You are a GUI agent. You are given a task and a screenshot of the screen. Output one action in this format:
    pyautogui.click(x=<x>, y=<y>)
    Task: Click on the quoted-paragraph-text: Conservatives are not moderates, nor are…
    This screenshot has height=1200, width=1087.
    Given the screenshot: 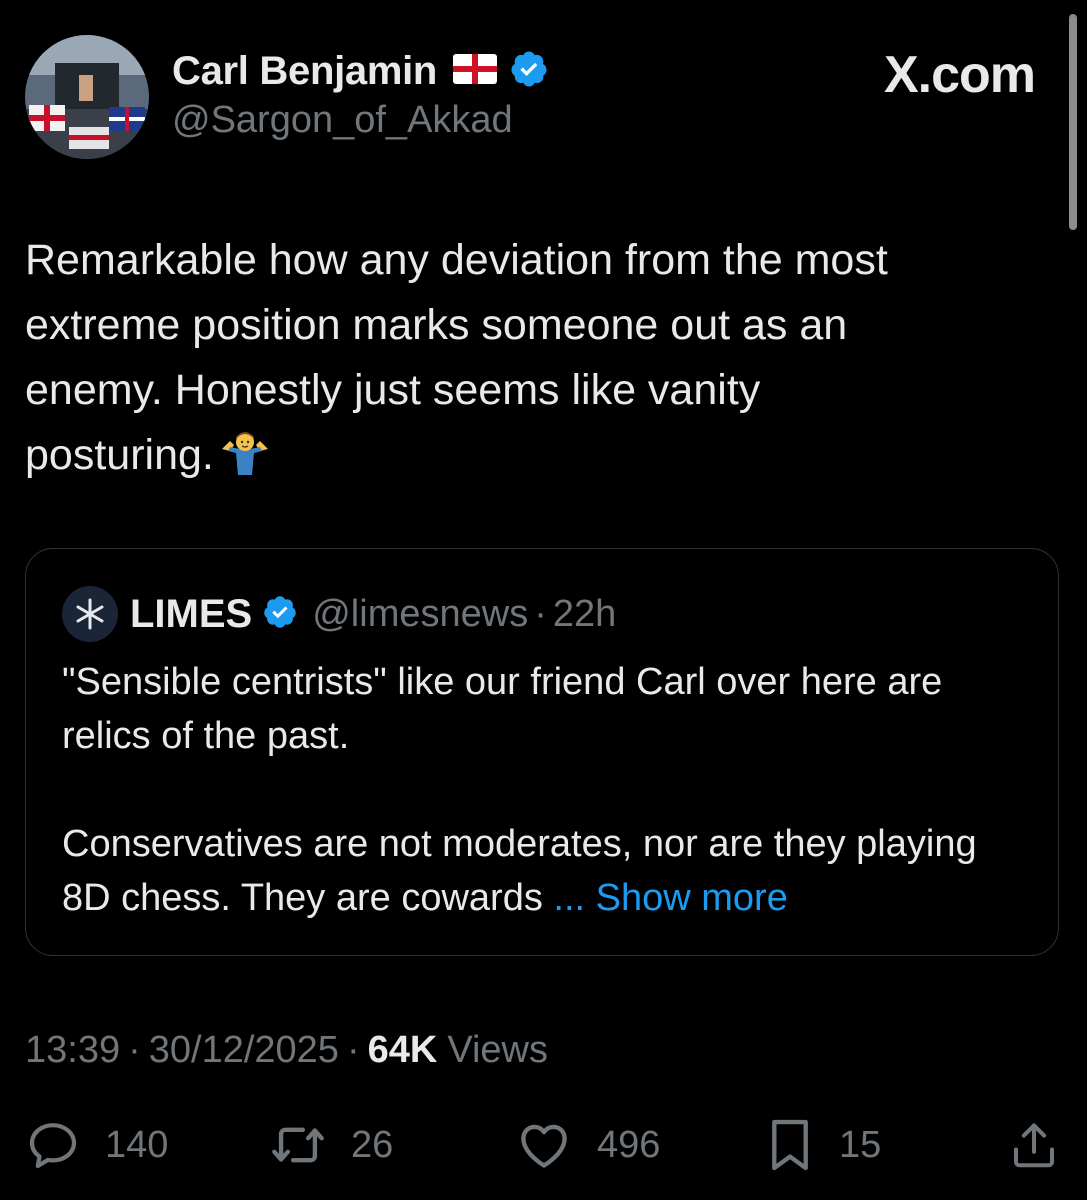 What is the action you would take?
    pyautogui.click(x=519, y=871)
    